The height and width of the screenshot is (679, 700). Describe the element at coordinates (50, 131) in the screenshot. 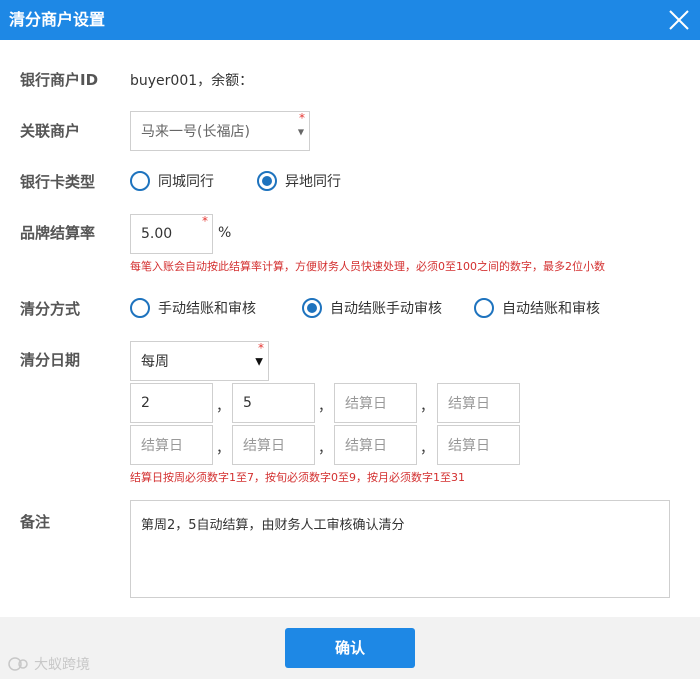

I see `merchant-label: 关联商户` at that location.